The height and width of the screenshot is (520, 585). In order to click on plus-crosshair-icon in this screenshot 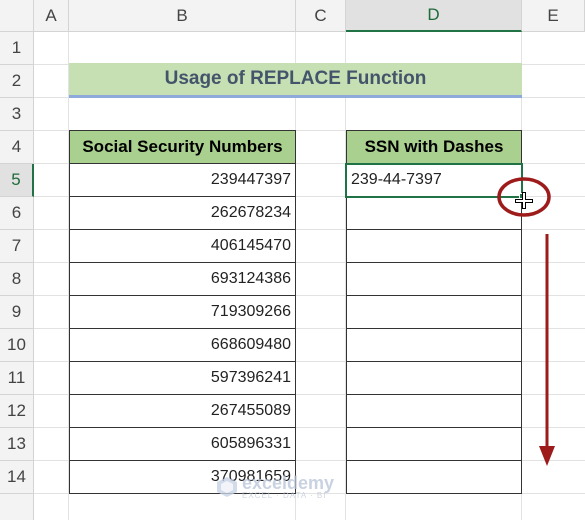, I will do `click(524, 200)`.